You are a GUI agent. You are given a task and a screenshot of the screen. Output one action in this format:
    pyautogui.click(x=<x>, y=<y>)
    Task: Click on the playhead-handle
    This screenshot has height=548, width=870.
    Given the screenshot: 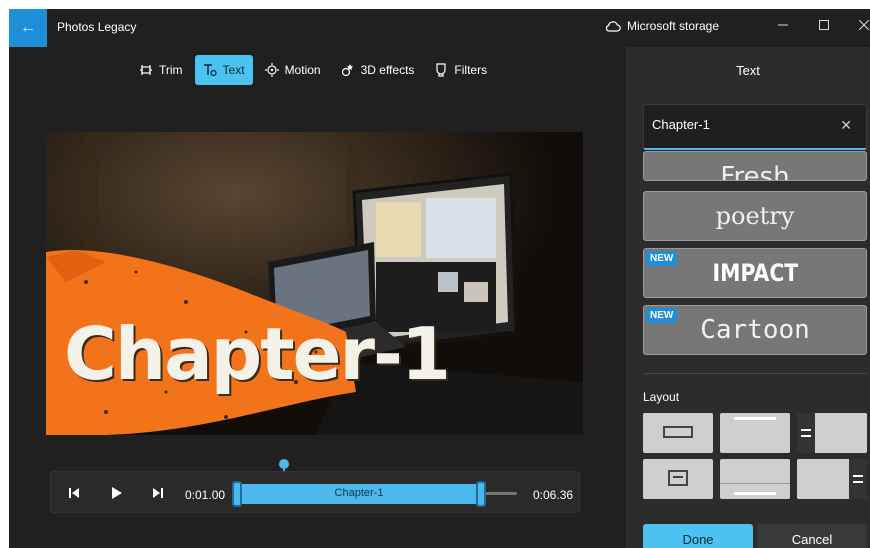 What is the action you would take?
    pyautogui.click(x=284, y=464)
    